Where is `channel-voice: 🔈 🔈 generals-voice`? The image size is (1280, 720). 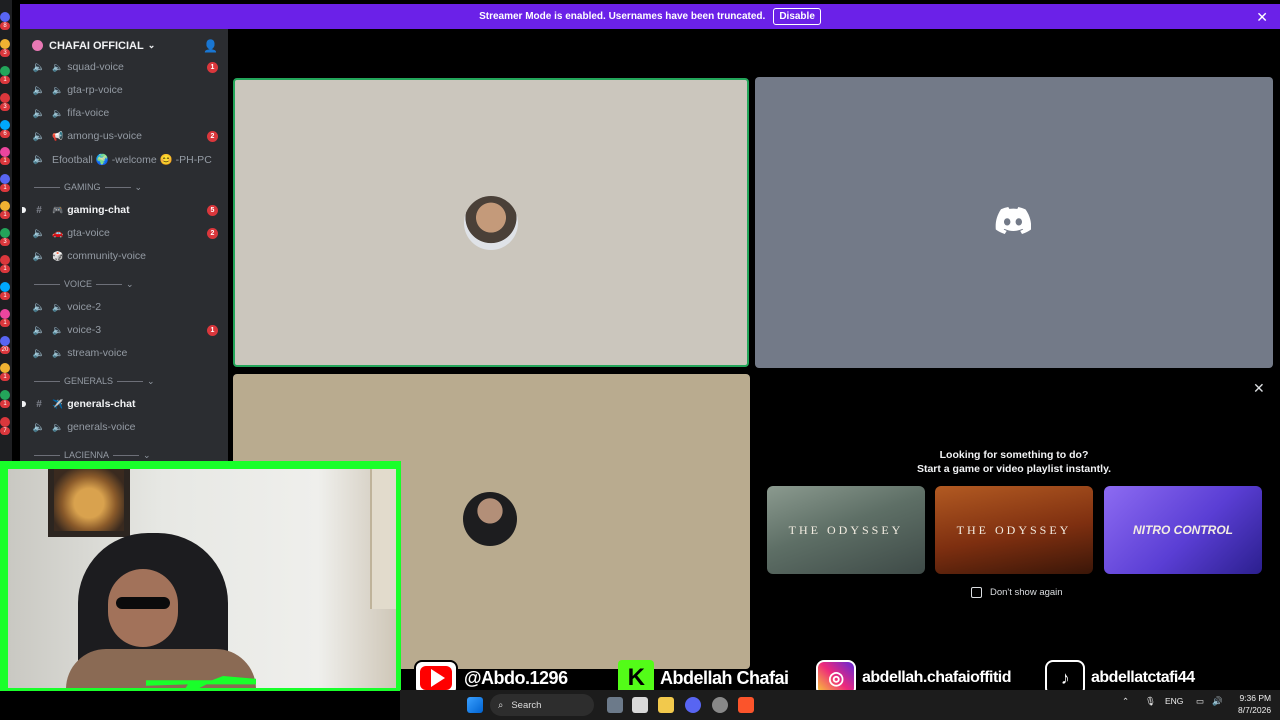 channel-voice: 🔈 🔈 generals-voice is located at coordinates (126, 427).